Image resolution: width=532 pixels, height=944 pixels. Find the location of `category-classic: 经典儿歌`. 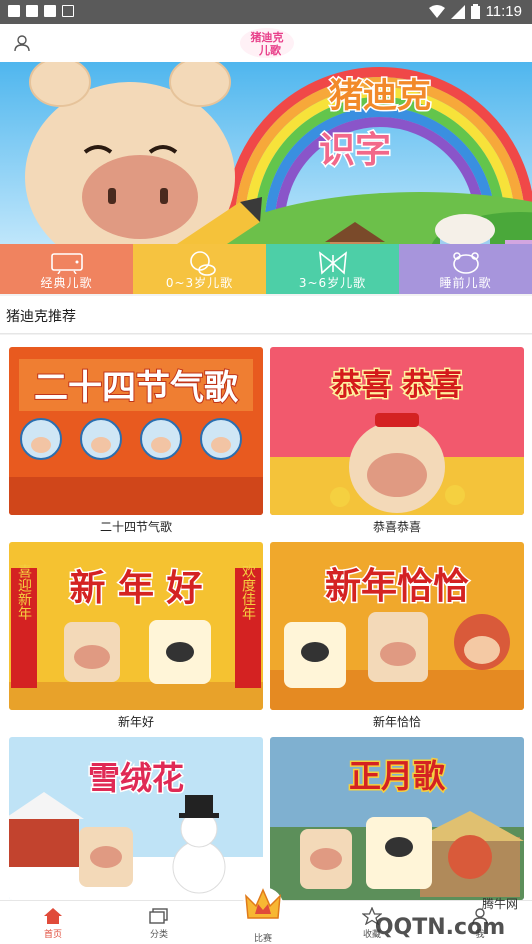

category-classic: 经典儿歌 is located at coordinates (66, 269).